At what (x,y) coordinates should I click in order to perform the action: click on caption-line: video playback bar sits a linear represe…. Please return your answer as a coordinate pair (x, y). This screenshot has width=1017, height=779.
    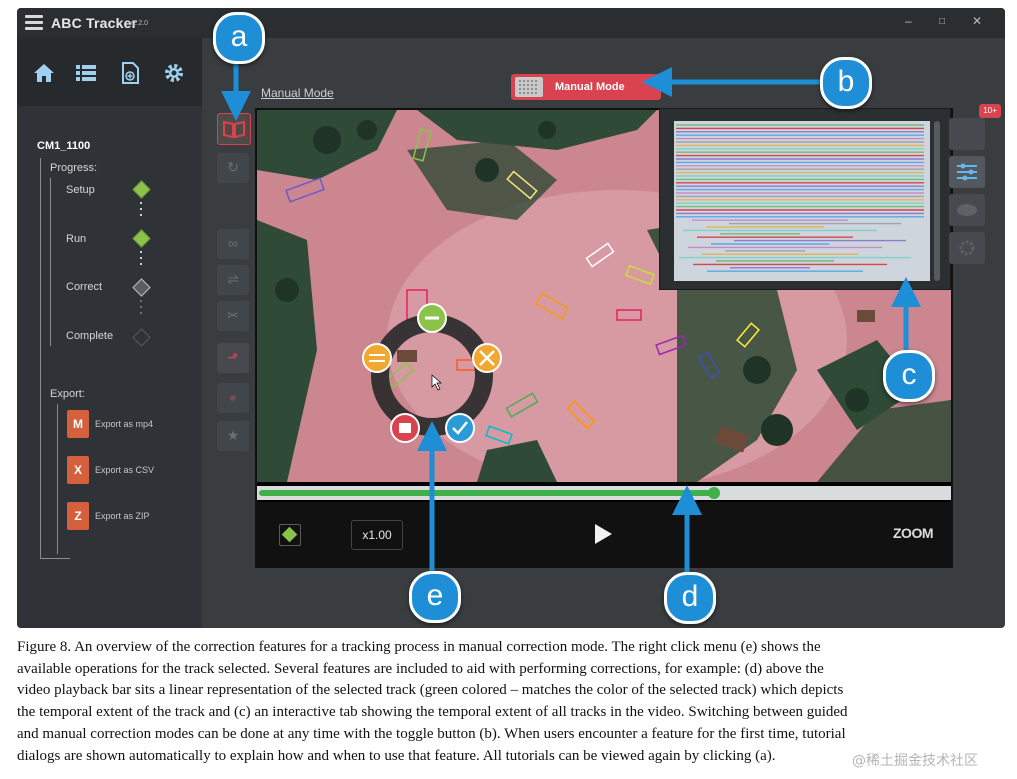
    Looking at the image, I should click on (430, 690).